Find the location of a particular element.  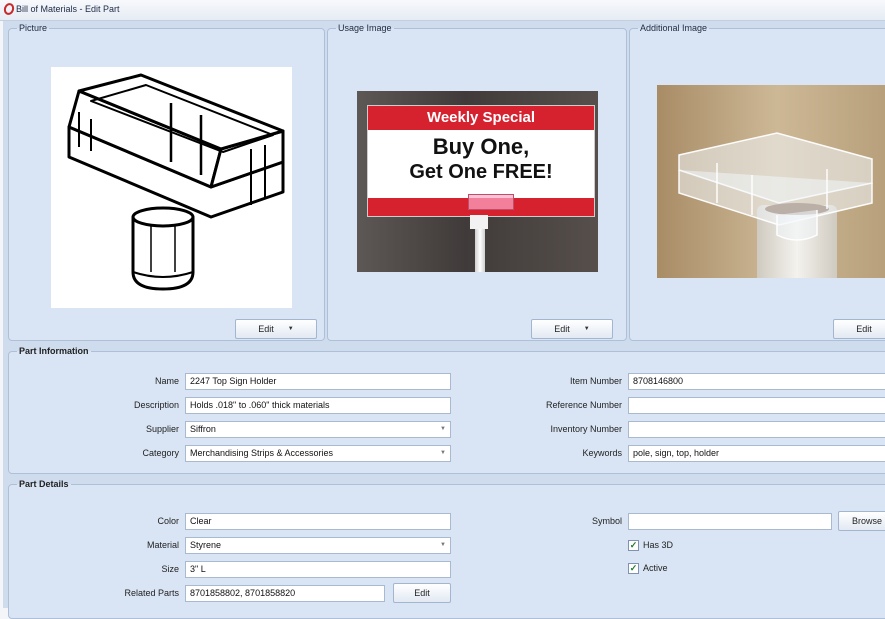

additional-edit-label: Edit is located at coordinates (864, 329).